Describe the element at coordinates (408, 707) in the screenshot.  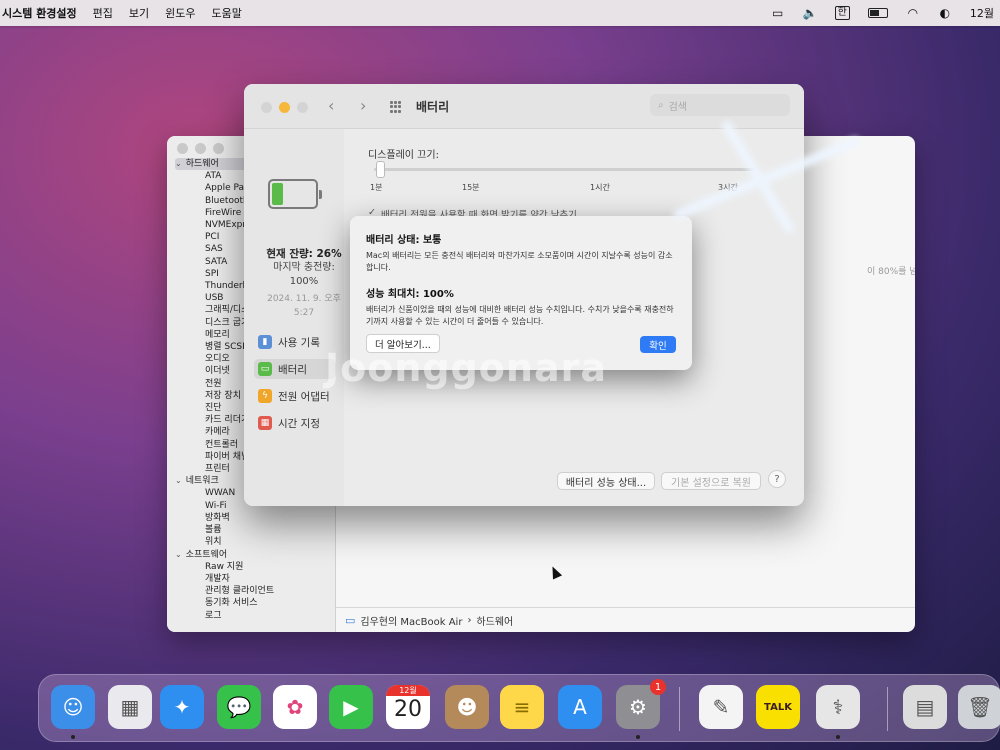
I see `calendar-icon: 12월 20` at that location.